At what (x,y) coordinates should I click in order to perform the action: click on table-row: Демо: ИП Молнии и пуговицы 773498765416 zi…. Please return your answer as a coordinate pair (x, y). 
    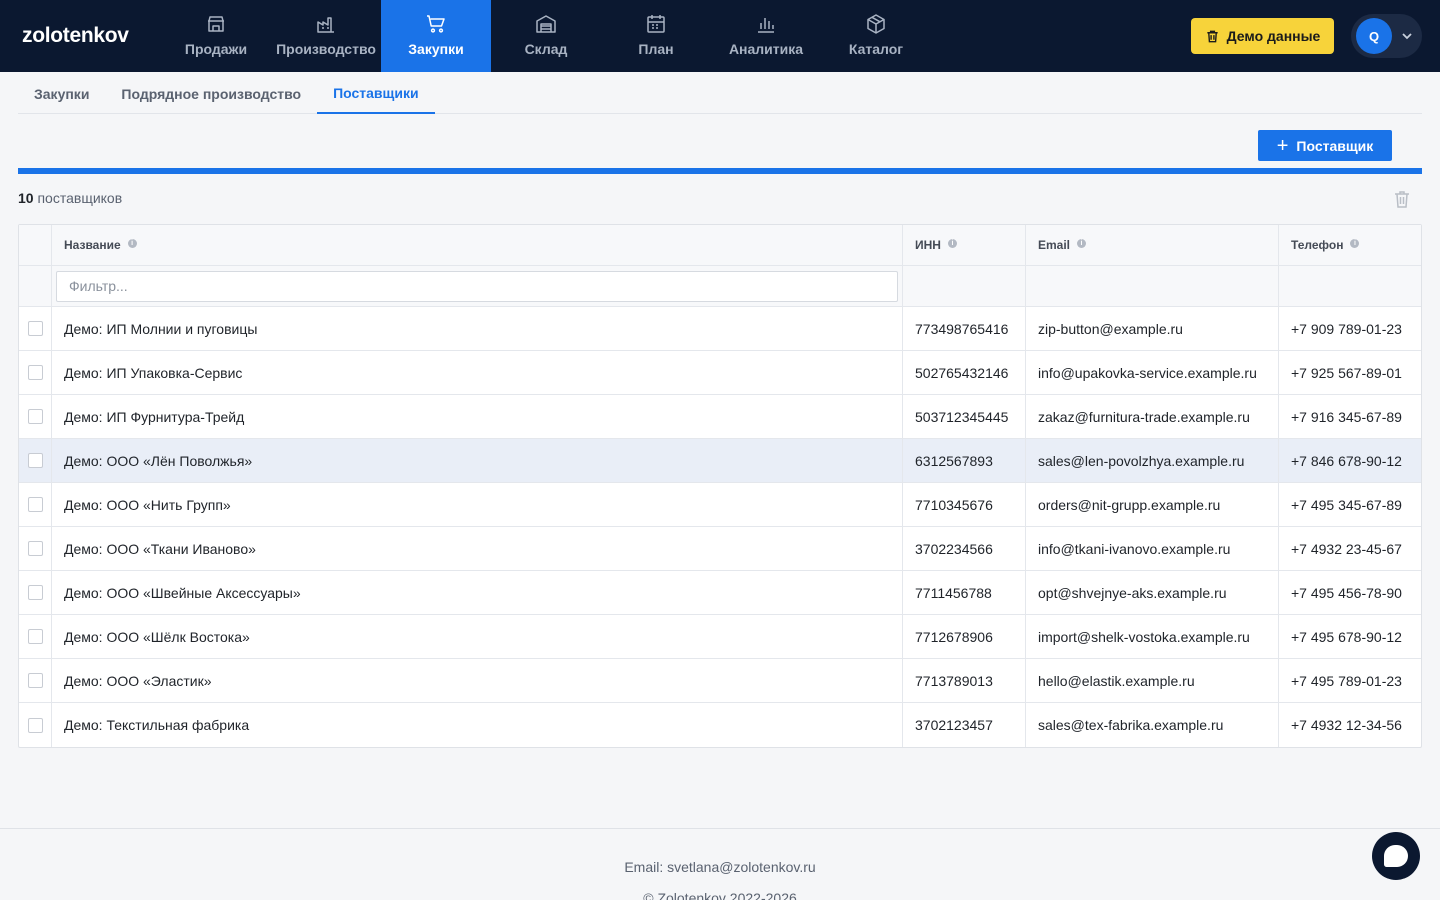
    Looking at the image, I should click on (720, 329).